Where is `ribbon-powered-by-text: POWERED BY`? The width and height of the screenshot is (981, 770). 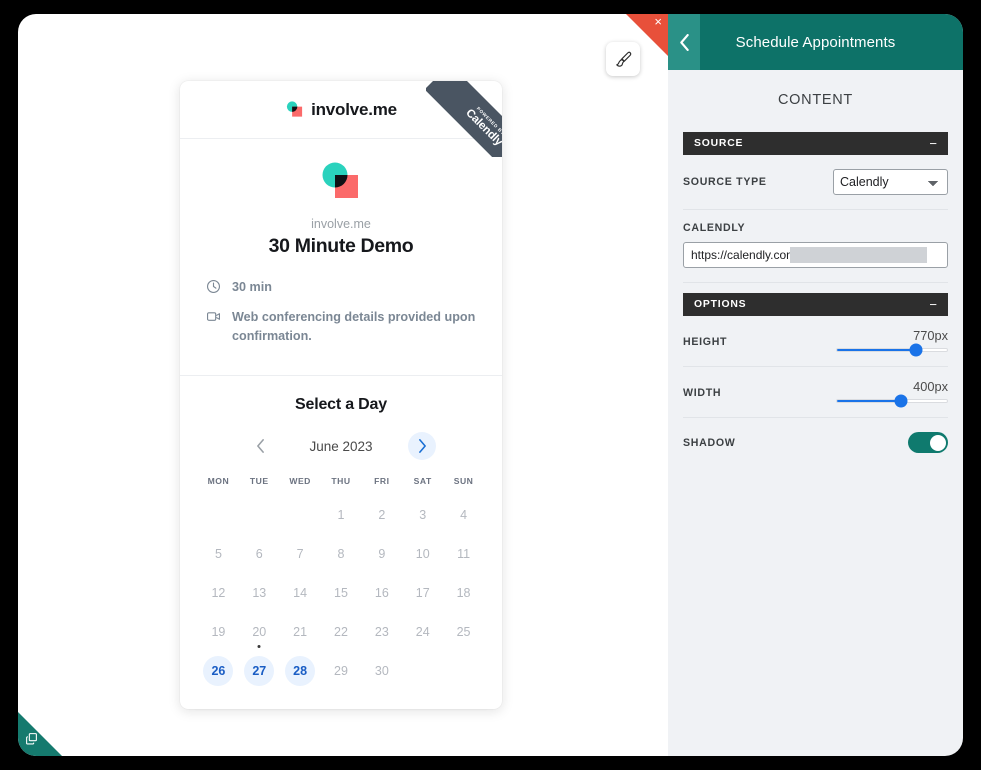 ribbon-powered-by-text: POWERED BY is located at coordinates (489, 120).